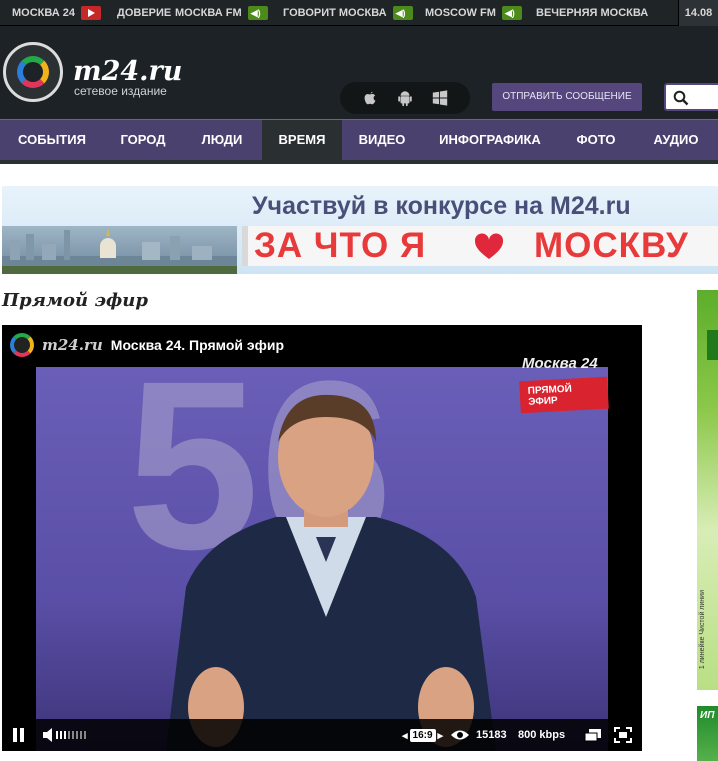 This screenshot has width=718, height=761. What do you see at coordinates (348, 13) in the screenshot?
I see `topbar-item-govorit-moskva: ГОВОРИТ МОСКВА` at bounding box center [348, 13].